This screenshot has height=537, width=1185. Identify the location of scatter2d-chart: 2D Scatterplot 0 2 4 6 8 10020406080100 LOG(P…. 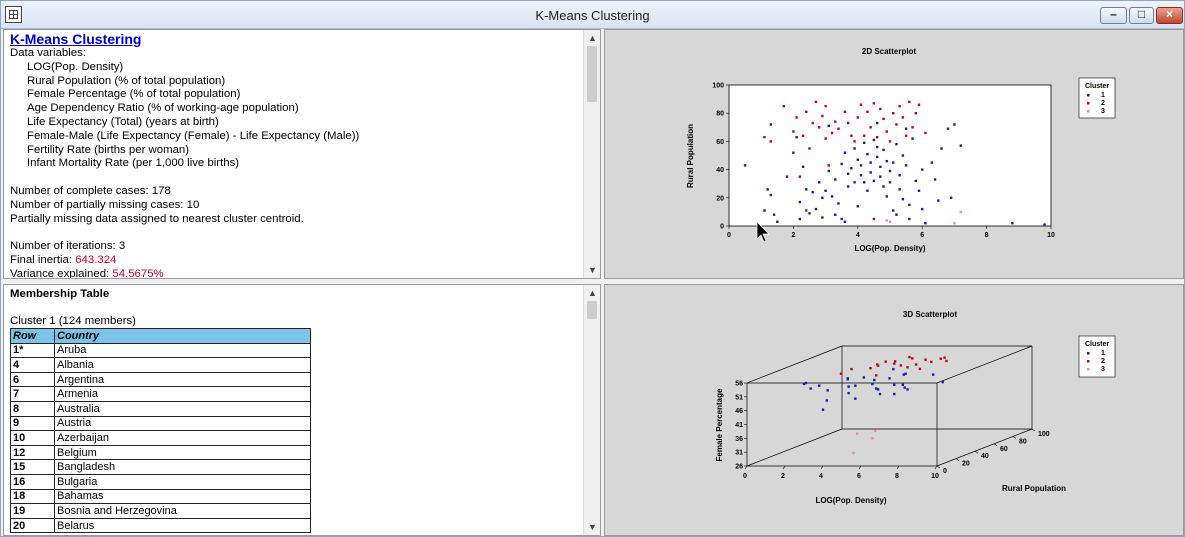
(901, 150).